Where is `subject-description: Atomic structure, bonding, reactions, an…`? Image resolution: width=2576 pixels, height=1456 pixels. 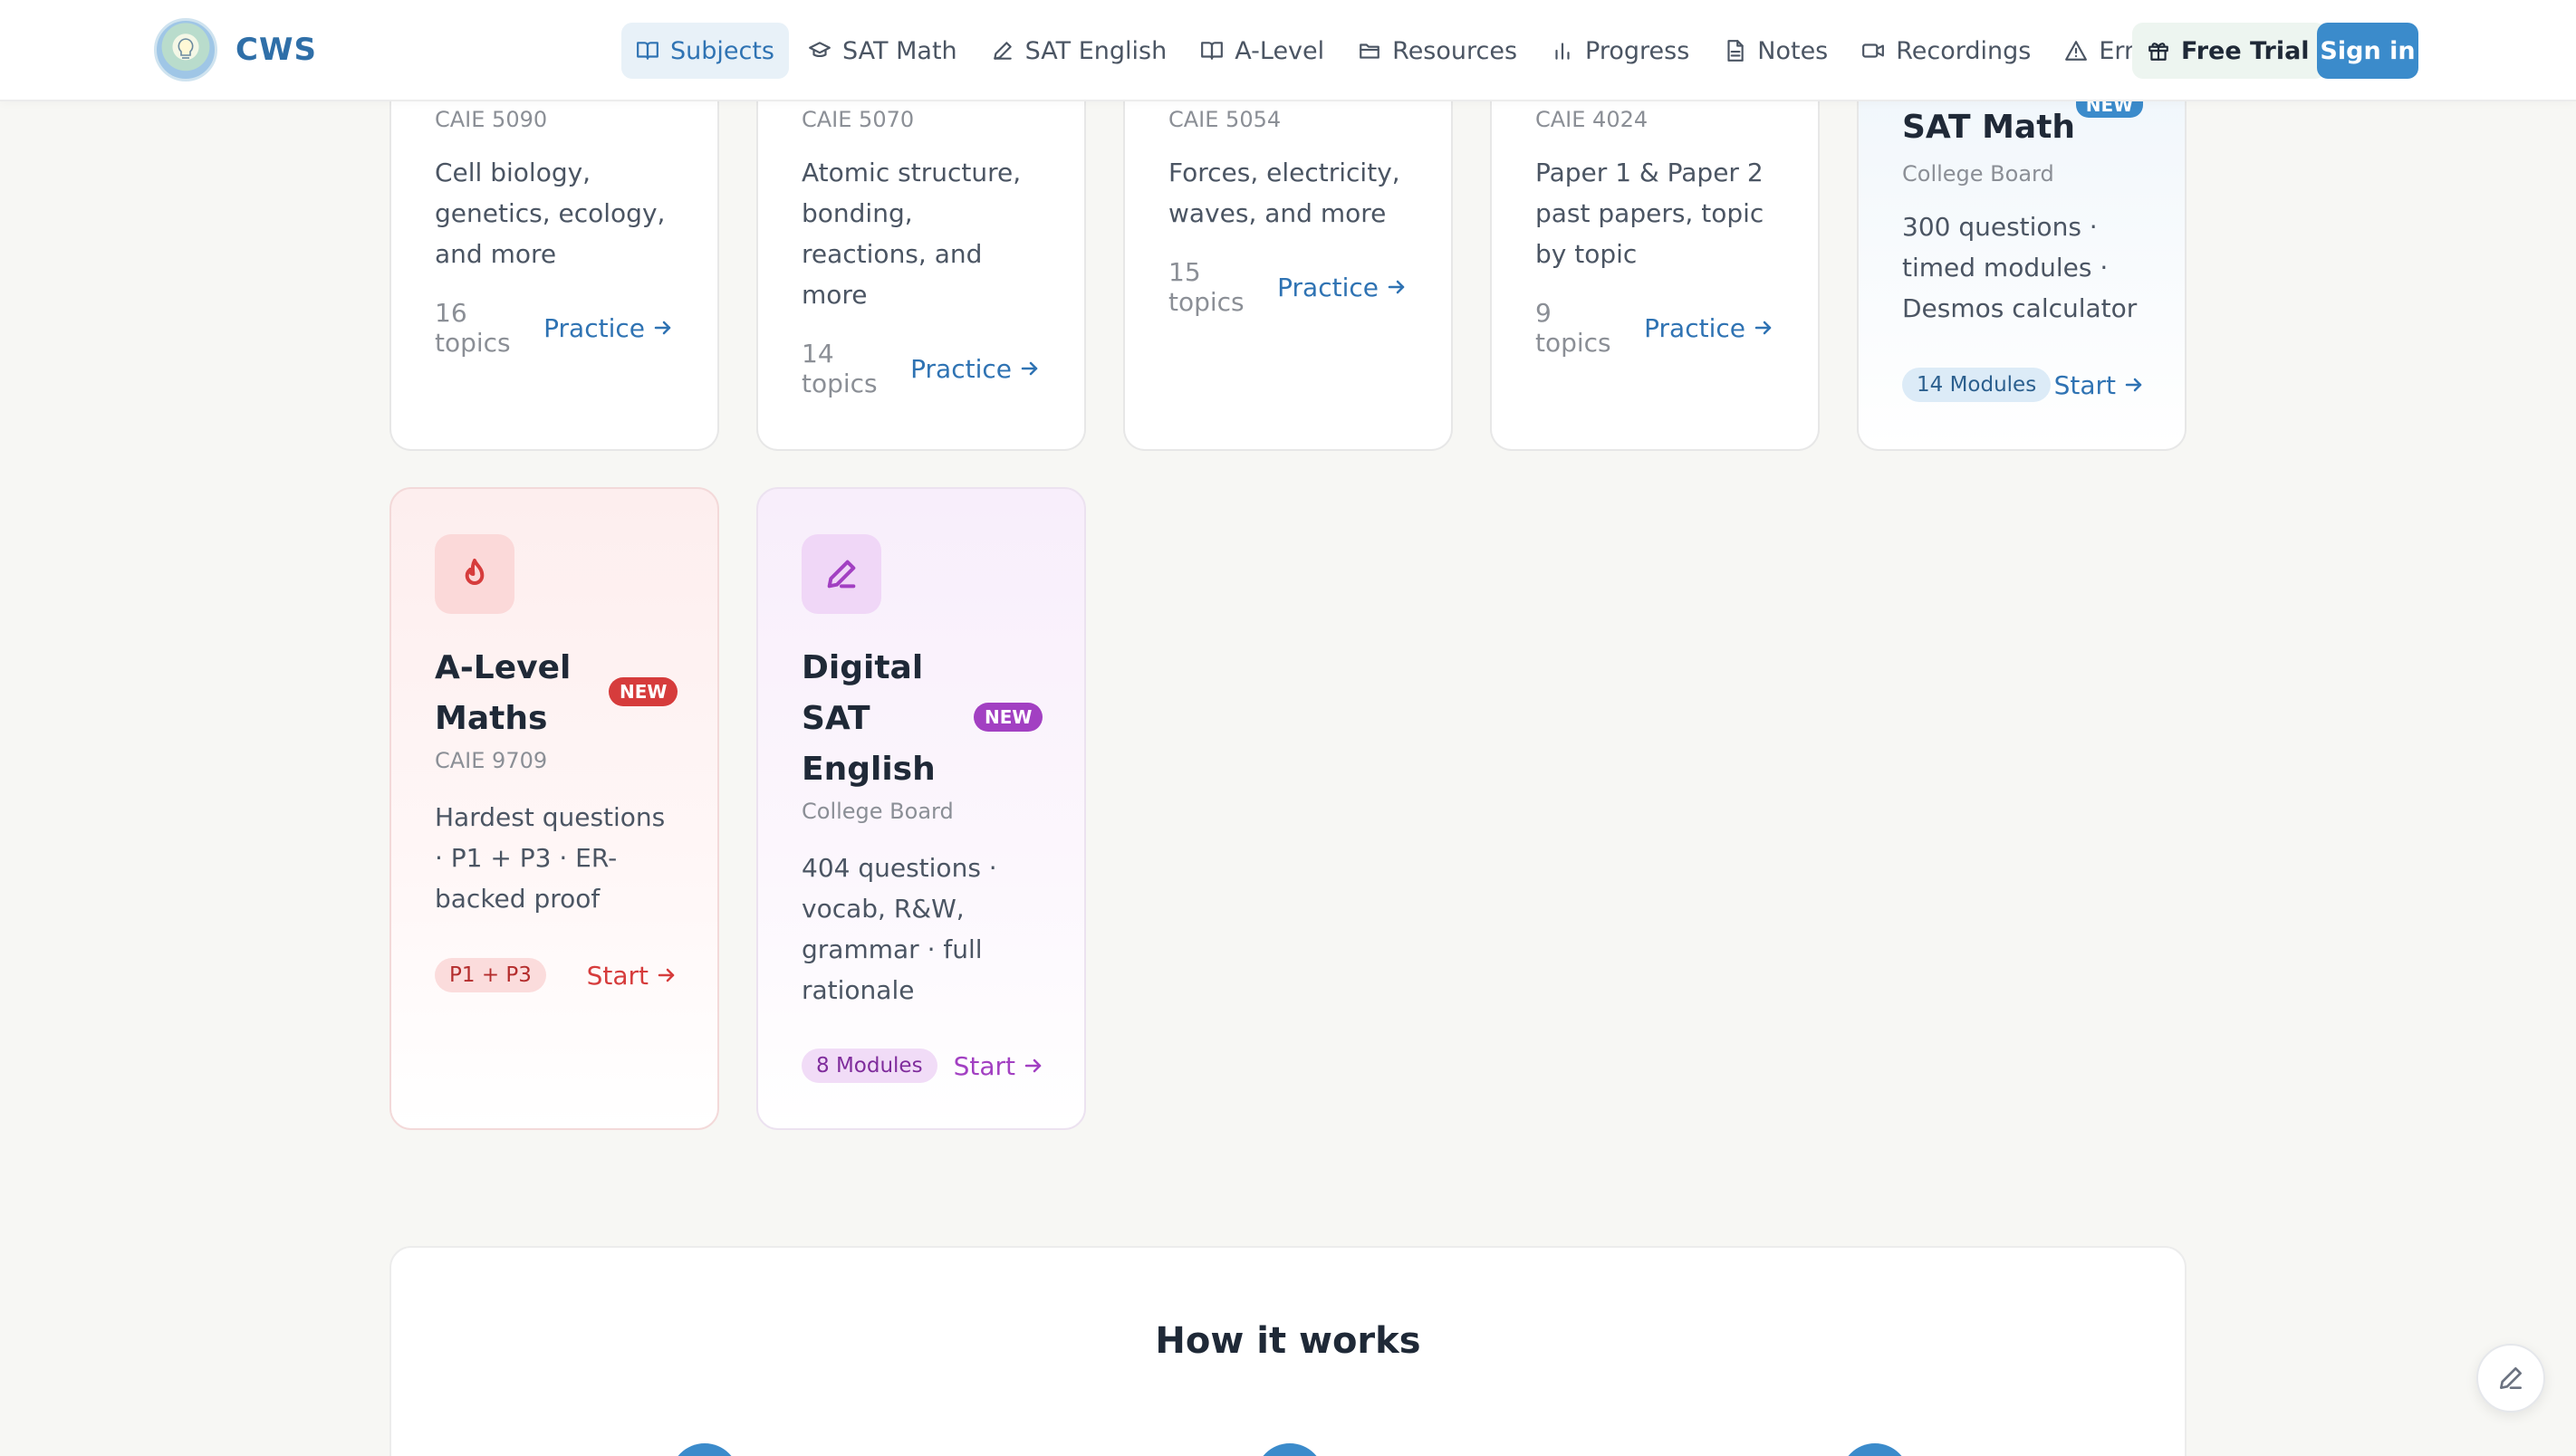
subject-description: Atomic structure, bonding, reactions, an… is located at coordinates (912, 234).